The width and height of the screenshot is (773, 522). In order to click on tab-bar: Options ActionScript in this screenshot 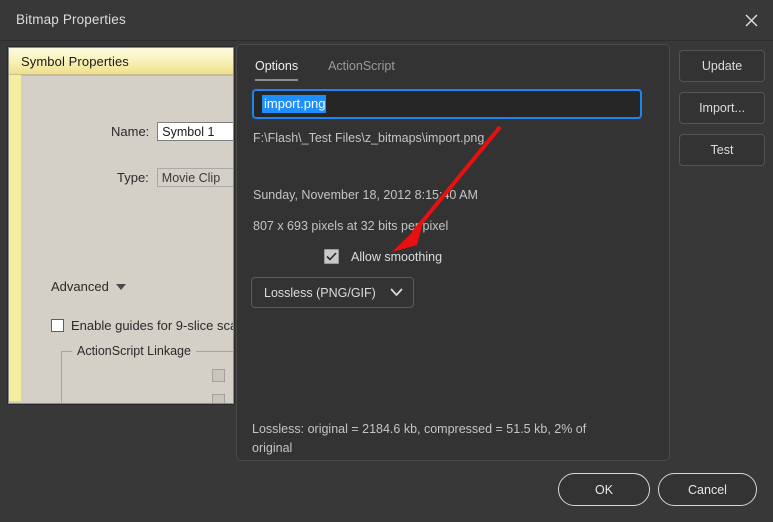, I will do `click(325, 70)`.